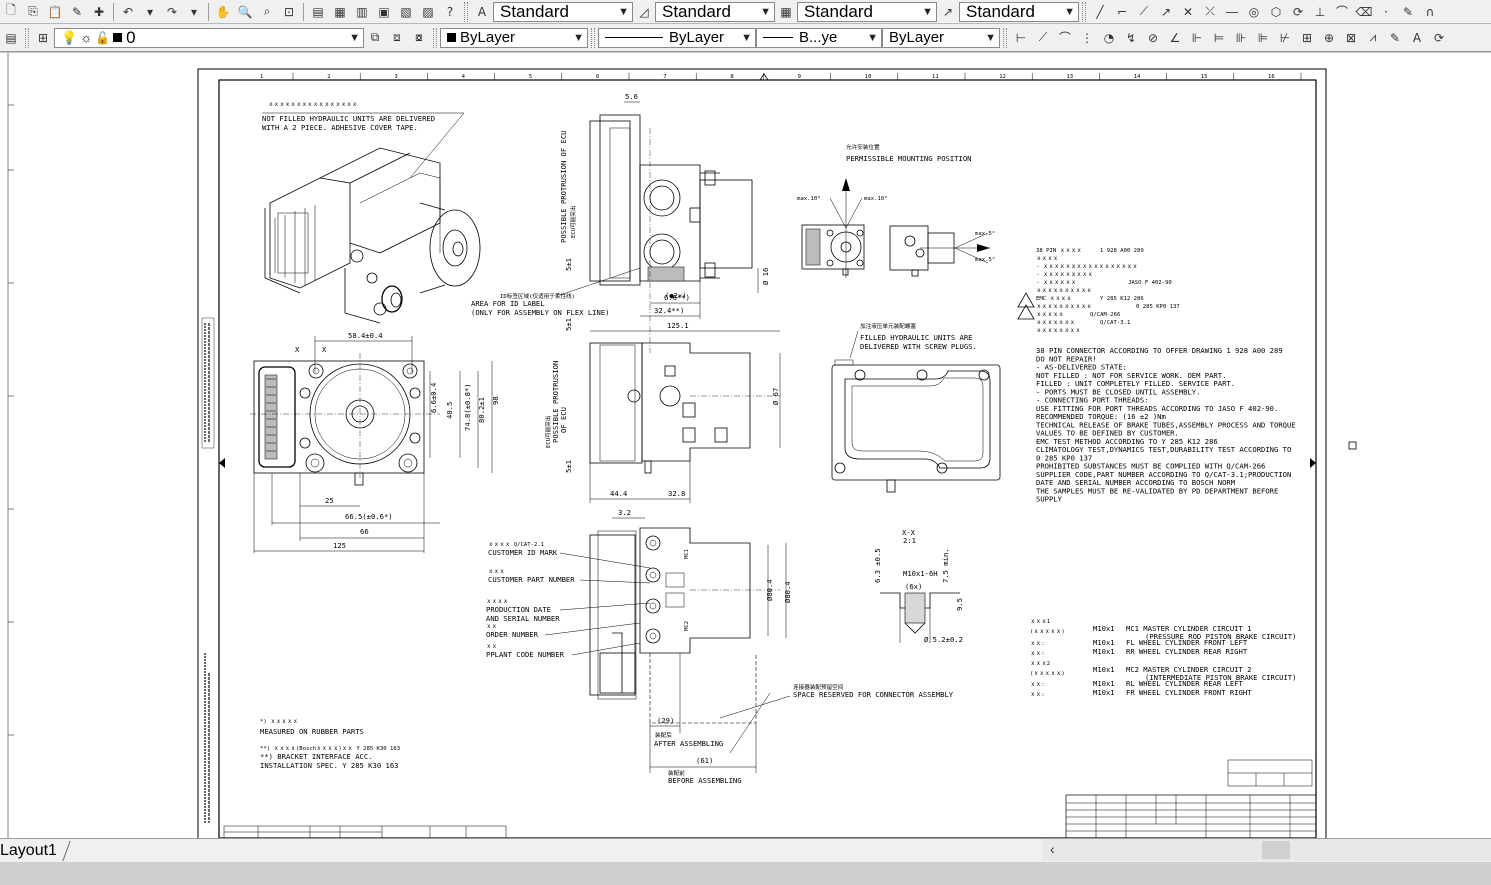 Image resolution: width=1491 pixels, height=885 pixels. Describe the element at coordinates (1210, 12) in the screenshot. I see `extend-icon: ⤫` at that location.